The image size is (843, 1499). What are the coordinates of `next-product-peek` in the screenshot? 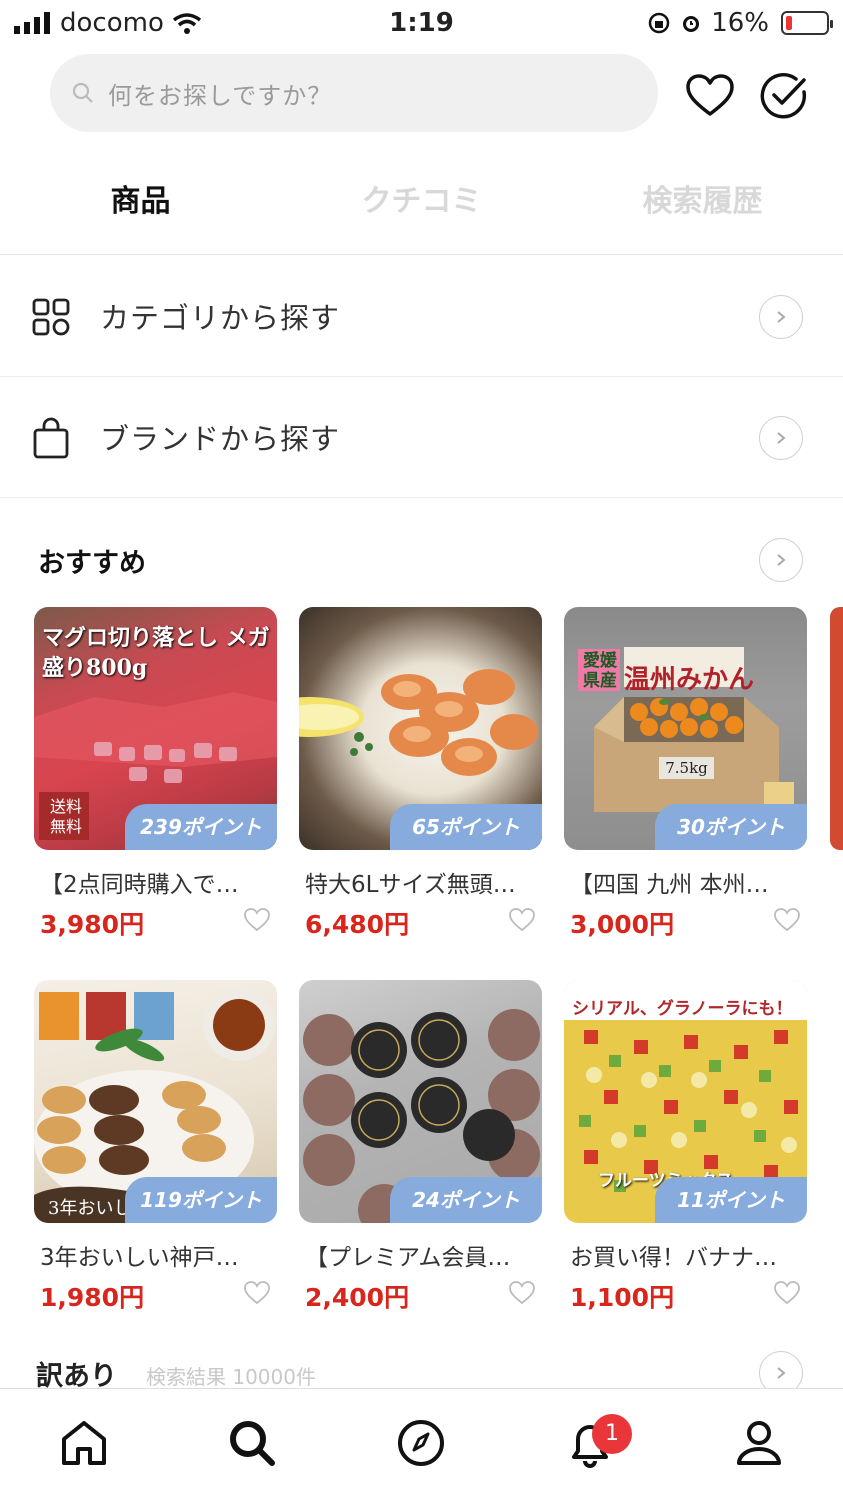 It's located at (836, 728).